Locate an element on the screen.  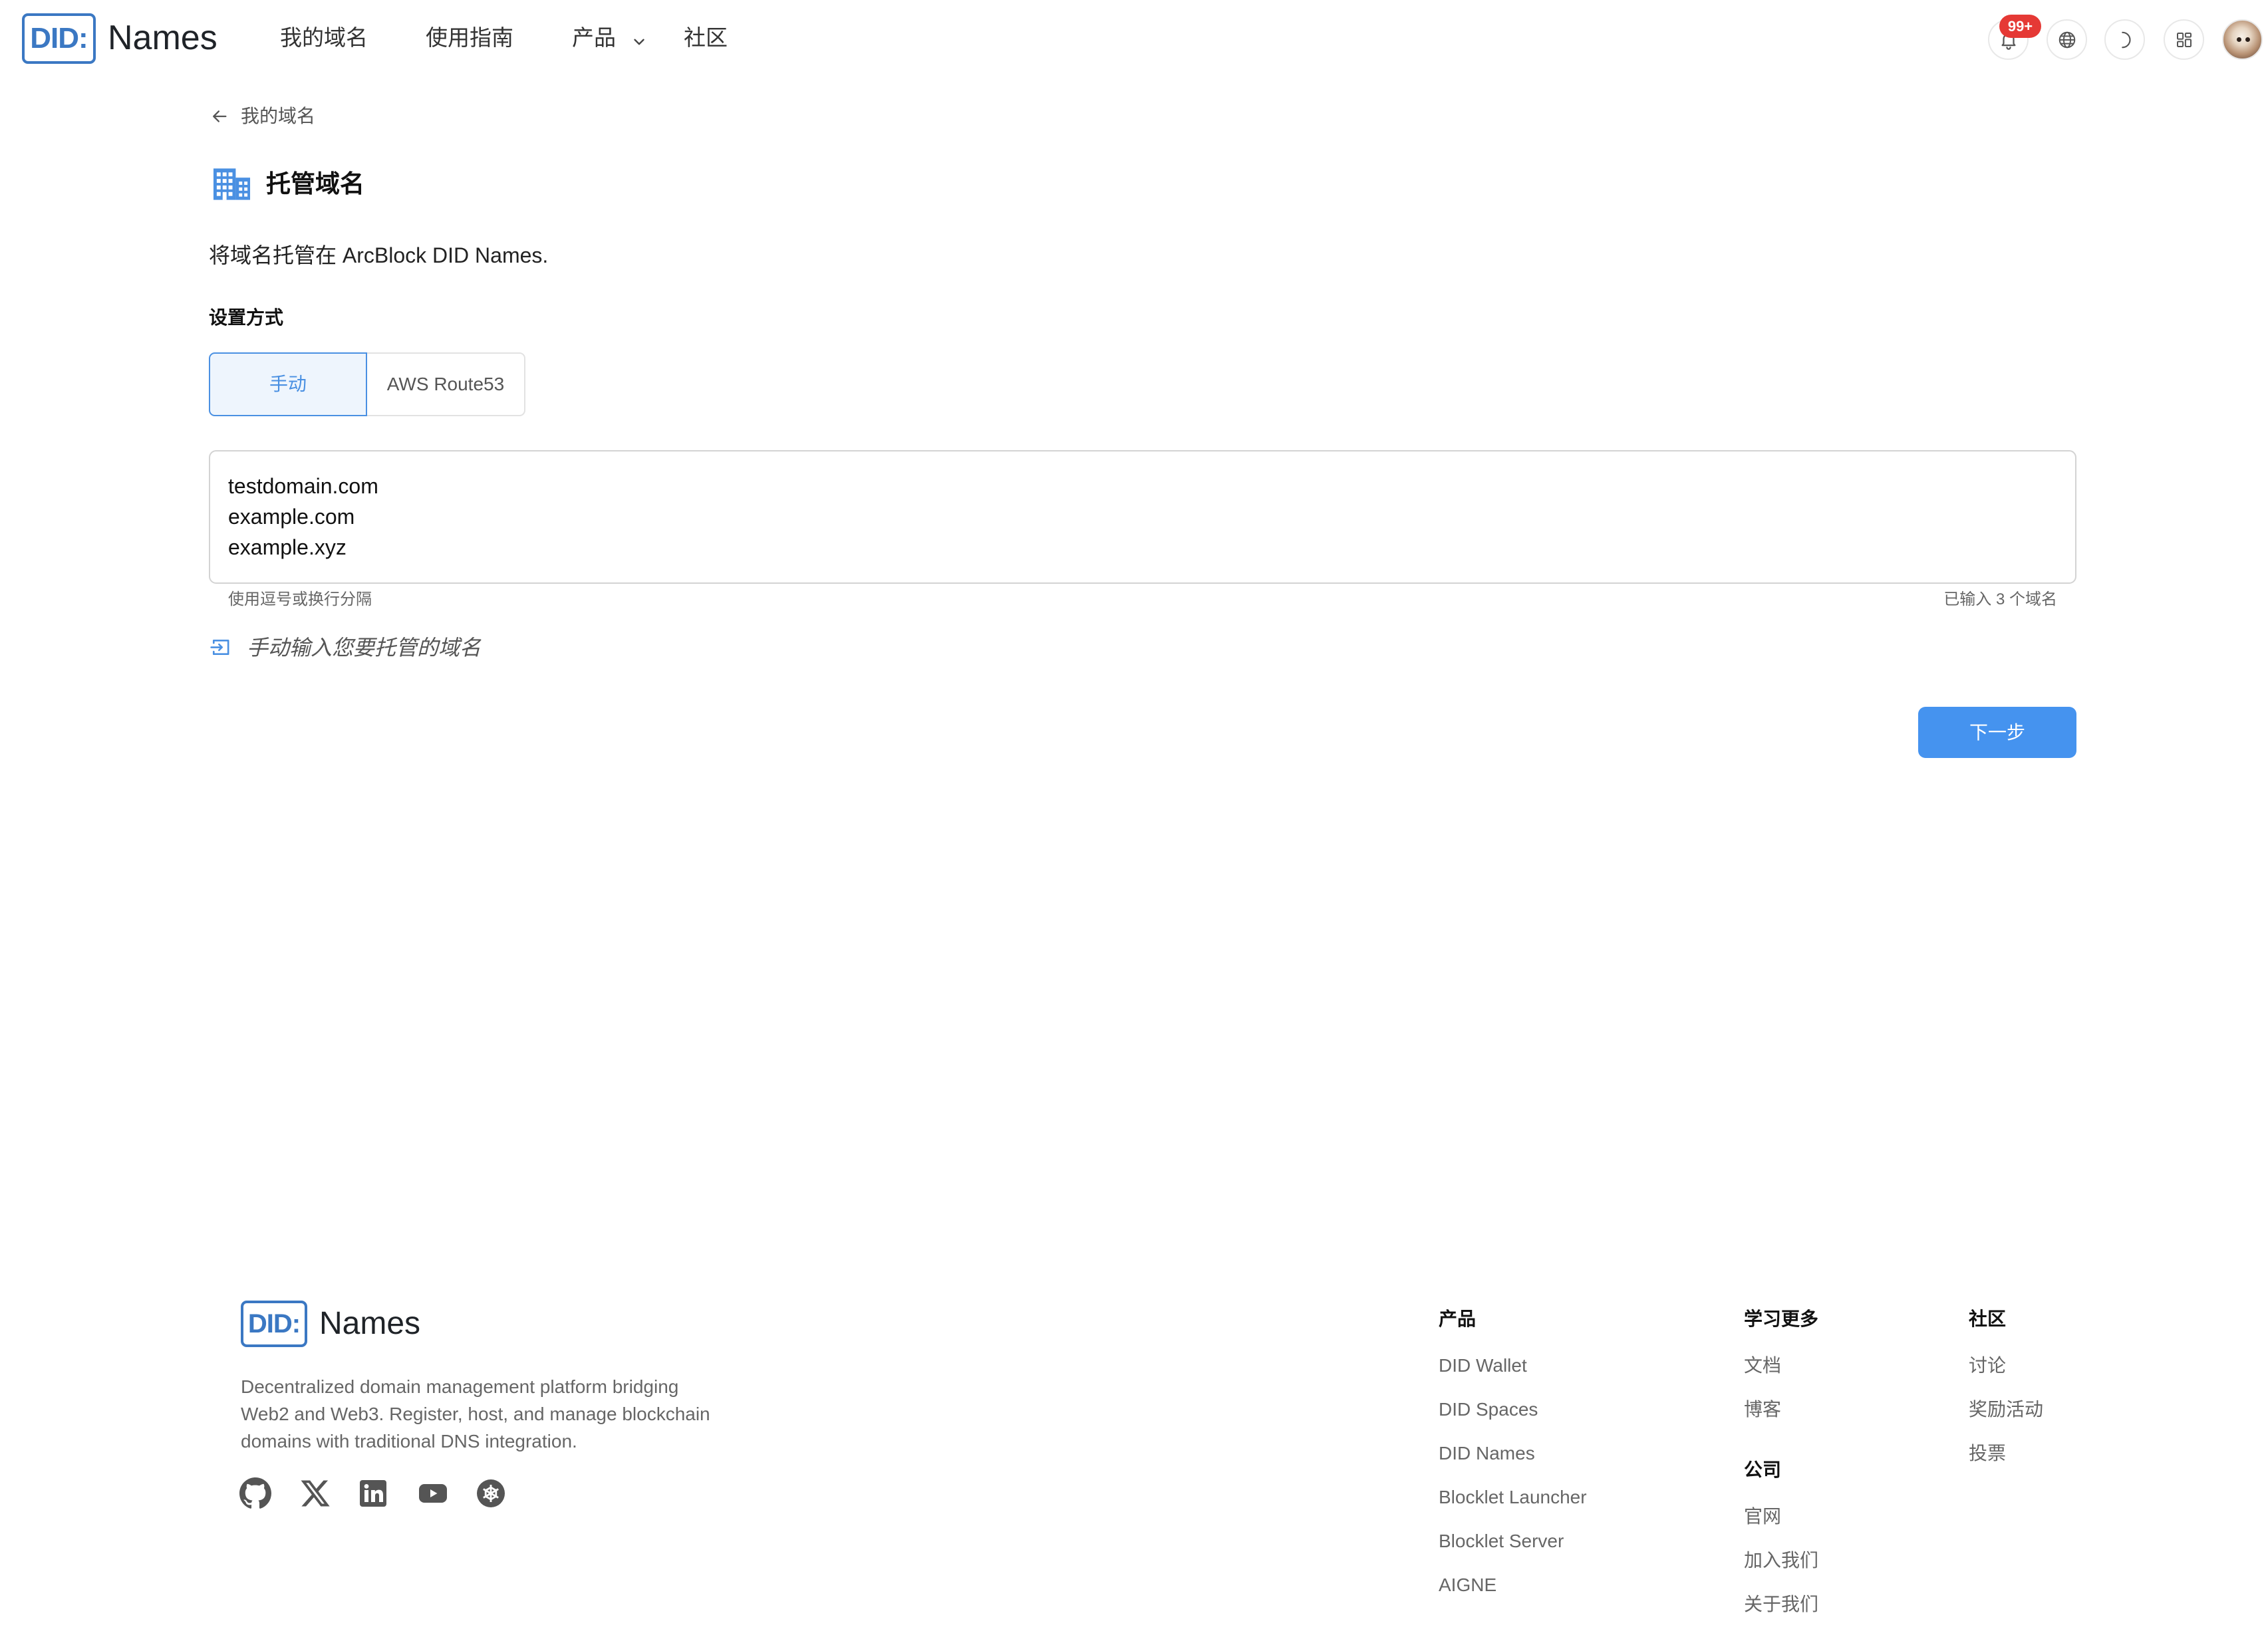
footer-heading: 学习更多 is located at coordinates (1782, 1319).